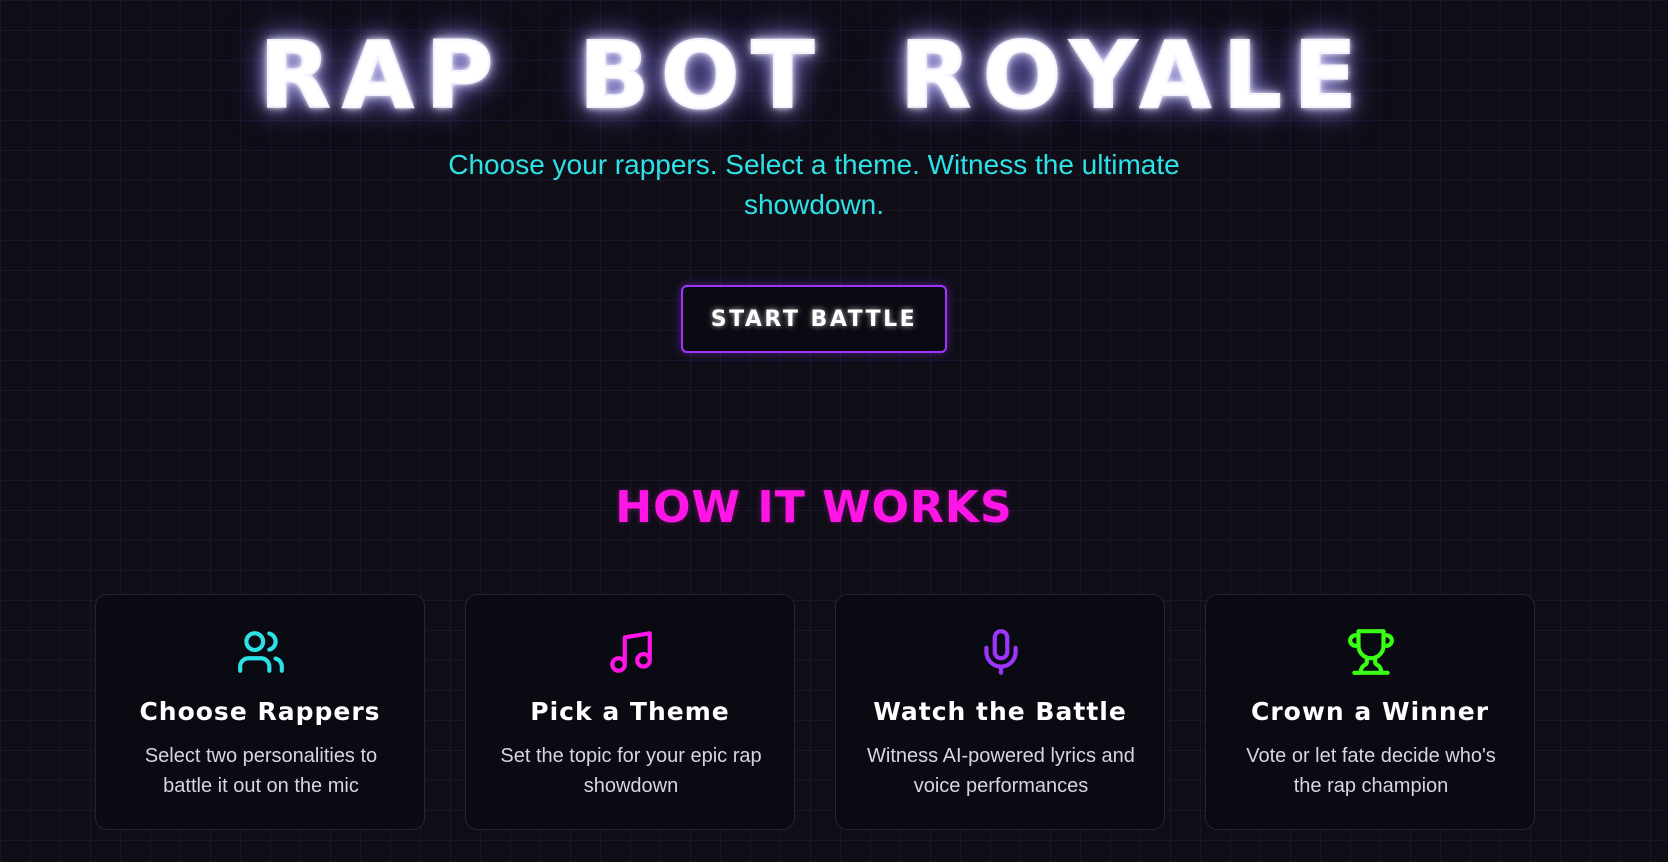  I want to click on how-it-works-title: HOW IT WORKS, so click(814, 507).